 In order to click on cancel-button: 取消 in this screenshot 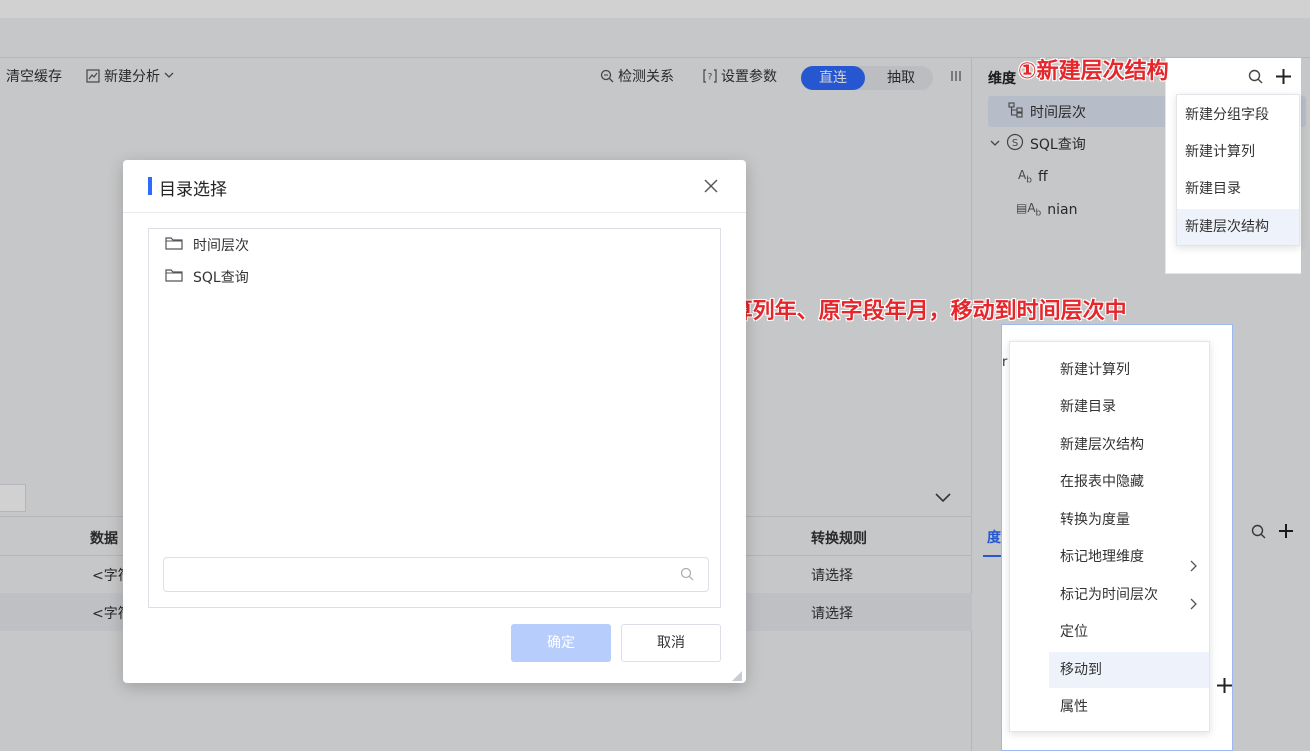, I will do `click(671, 643)`.